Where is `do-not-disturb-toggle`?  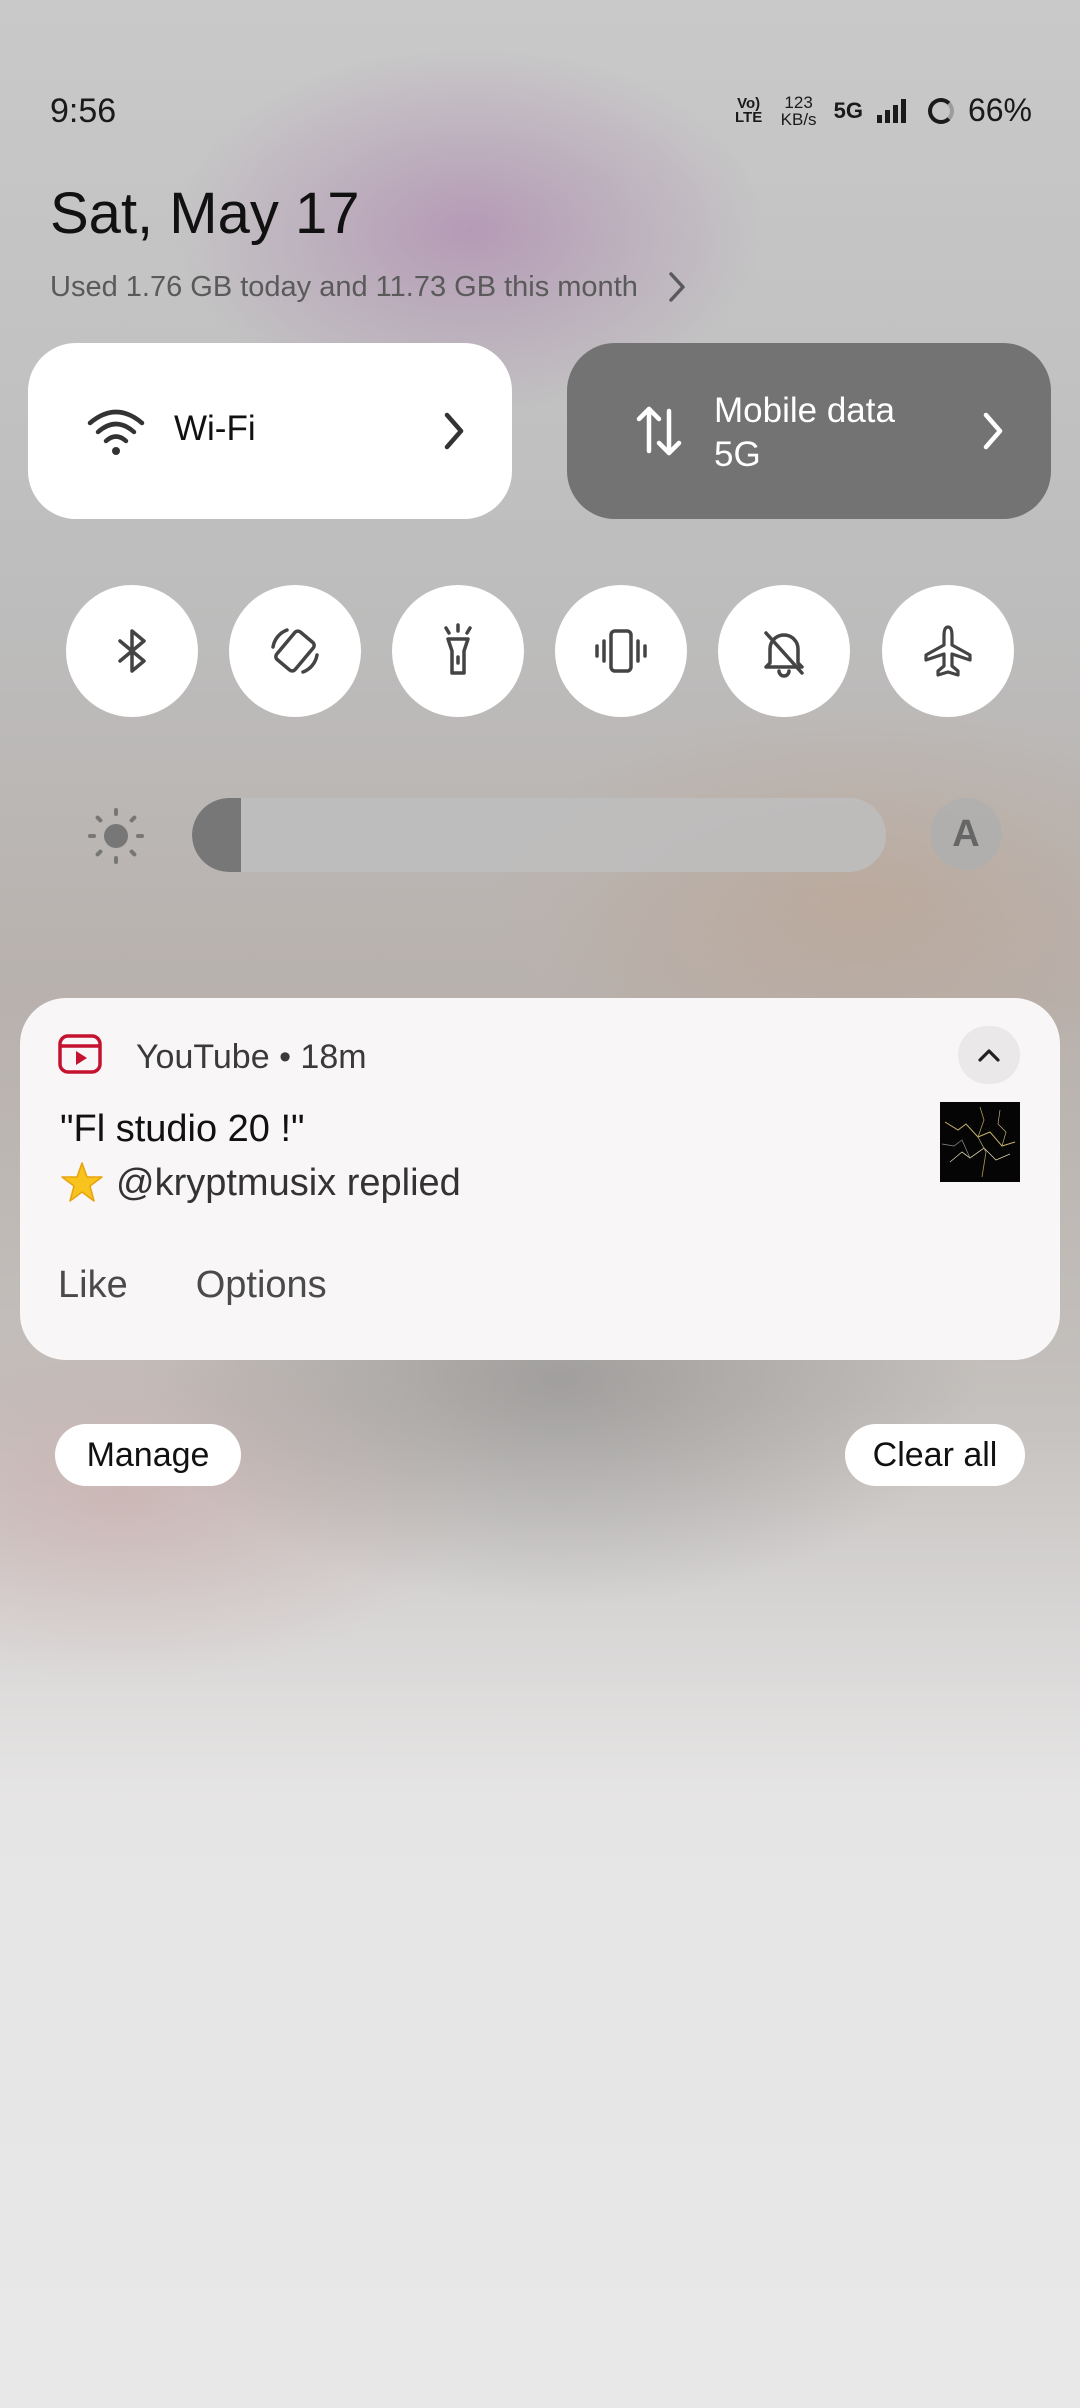
do-not-disturb-toggle is located at coordinates (784, 651).